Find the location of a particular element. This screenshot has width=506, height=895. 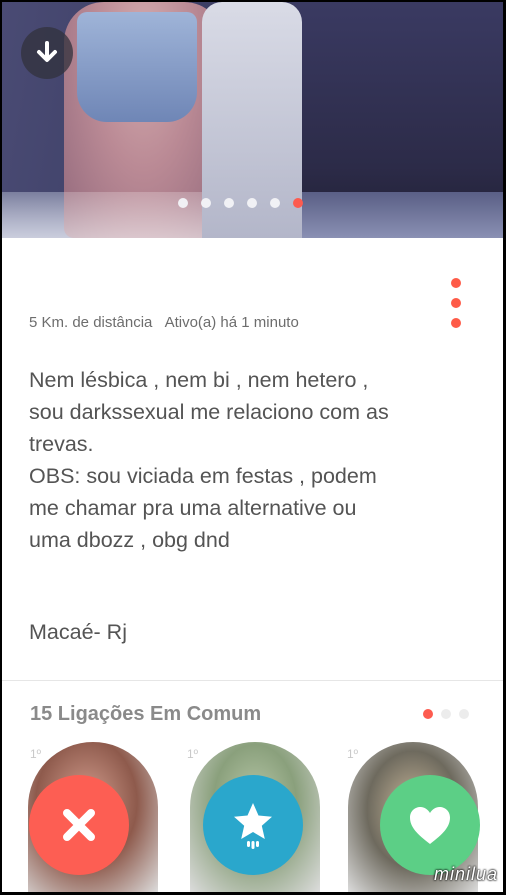

like-button is located at coordinates (430, 825).